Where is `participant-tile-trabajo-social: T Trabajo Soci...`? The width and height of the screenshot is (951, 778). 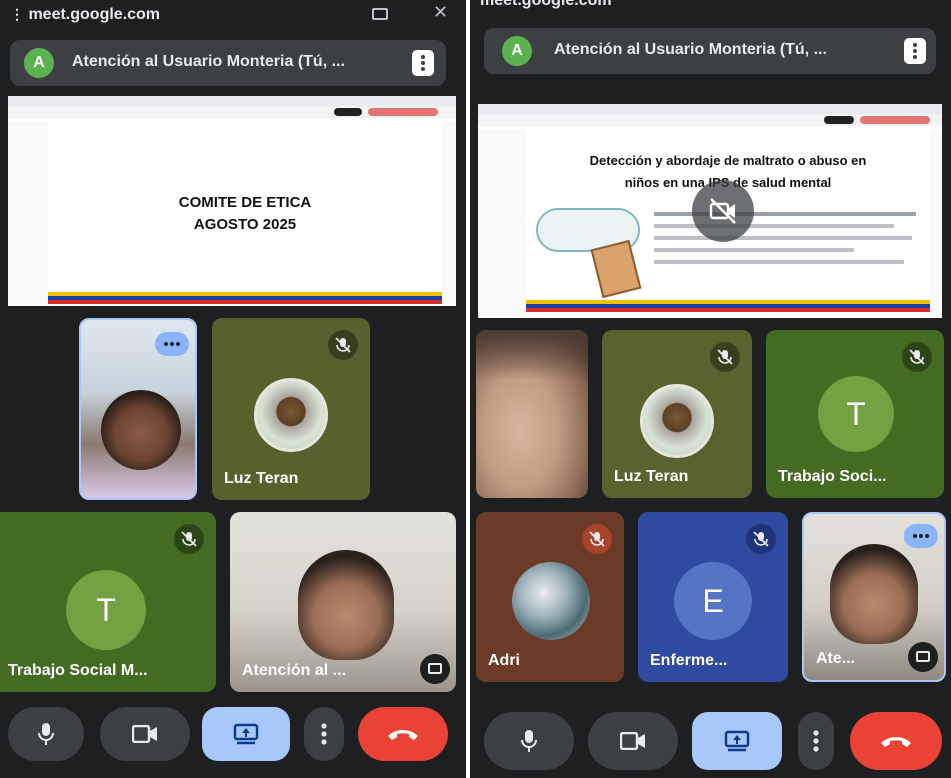 participant-tile-trabajo-social: T Trabajo Soci... is located at coordinates (855, 414).